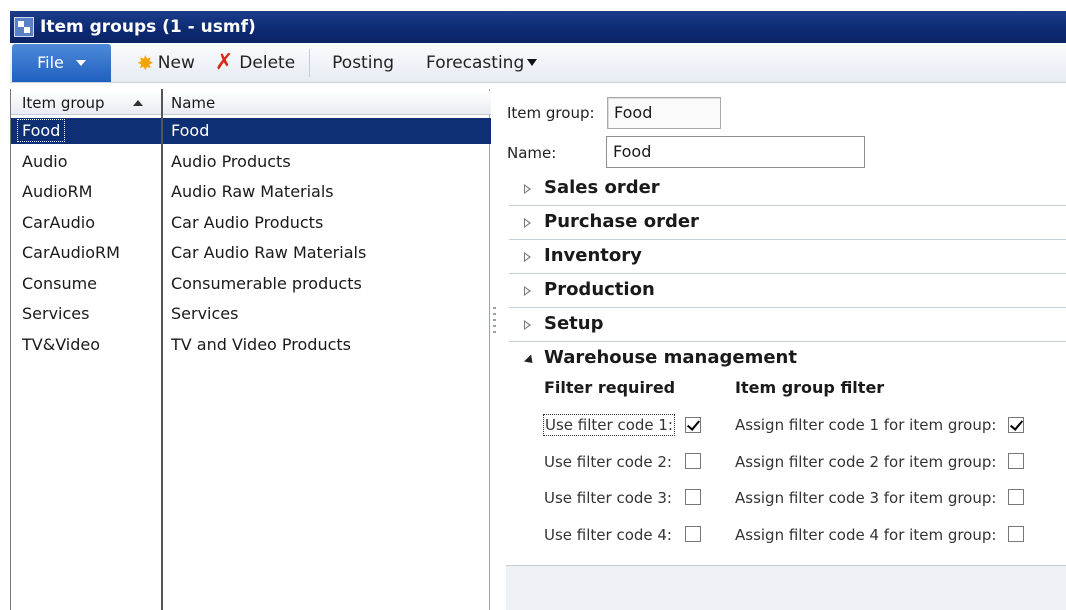  I want to click on cell-item-group: Consume, so click(60, 283).